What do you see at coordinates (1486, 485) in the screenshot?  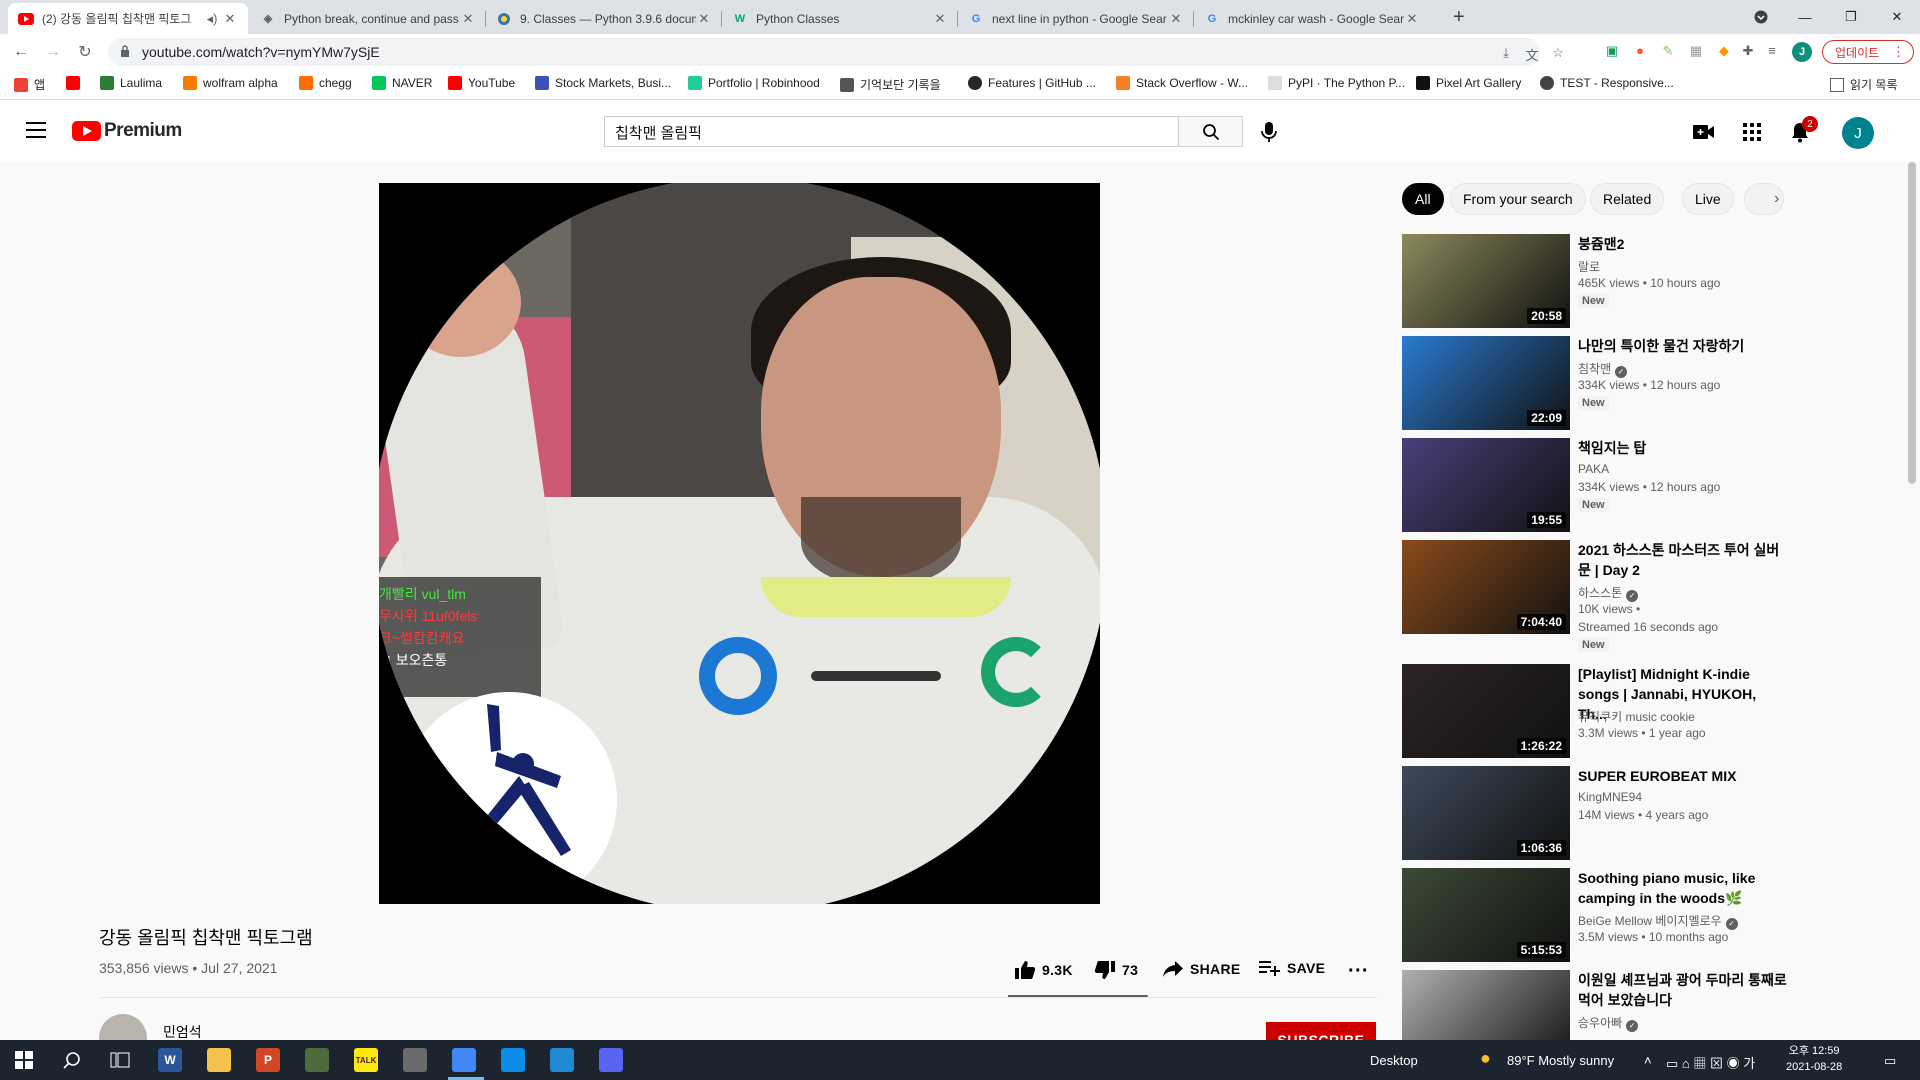 I see `video-thumbnail: 19:55` at bounding box center [1486, 485].